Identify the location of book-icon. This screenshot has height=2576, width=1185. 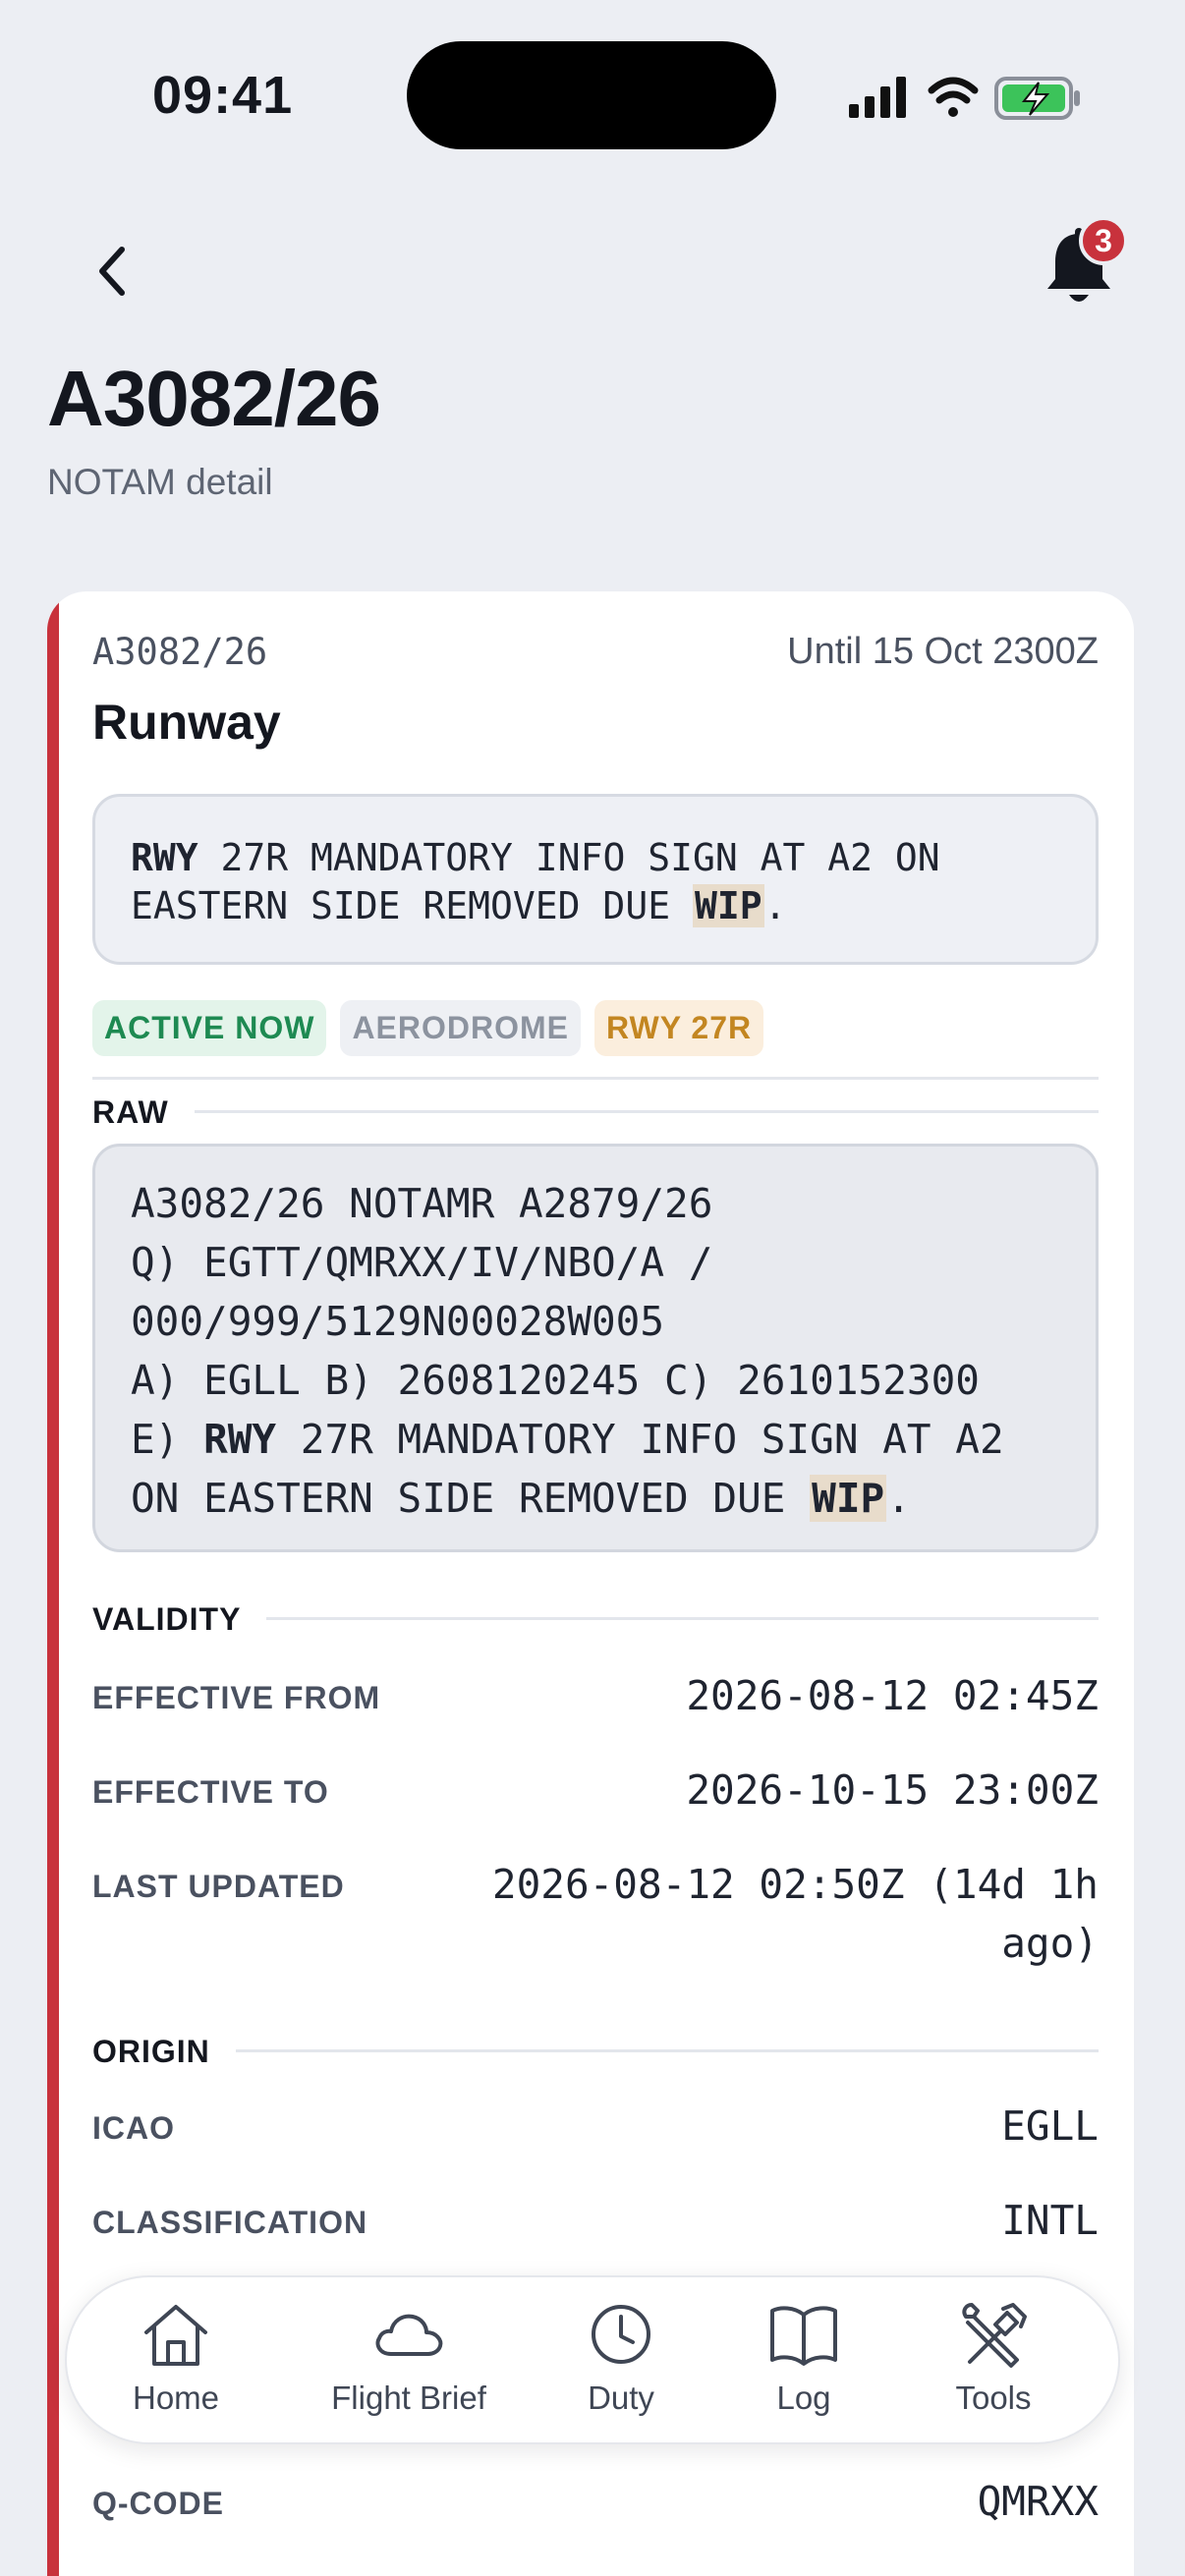
(804, 2336).